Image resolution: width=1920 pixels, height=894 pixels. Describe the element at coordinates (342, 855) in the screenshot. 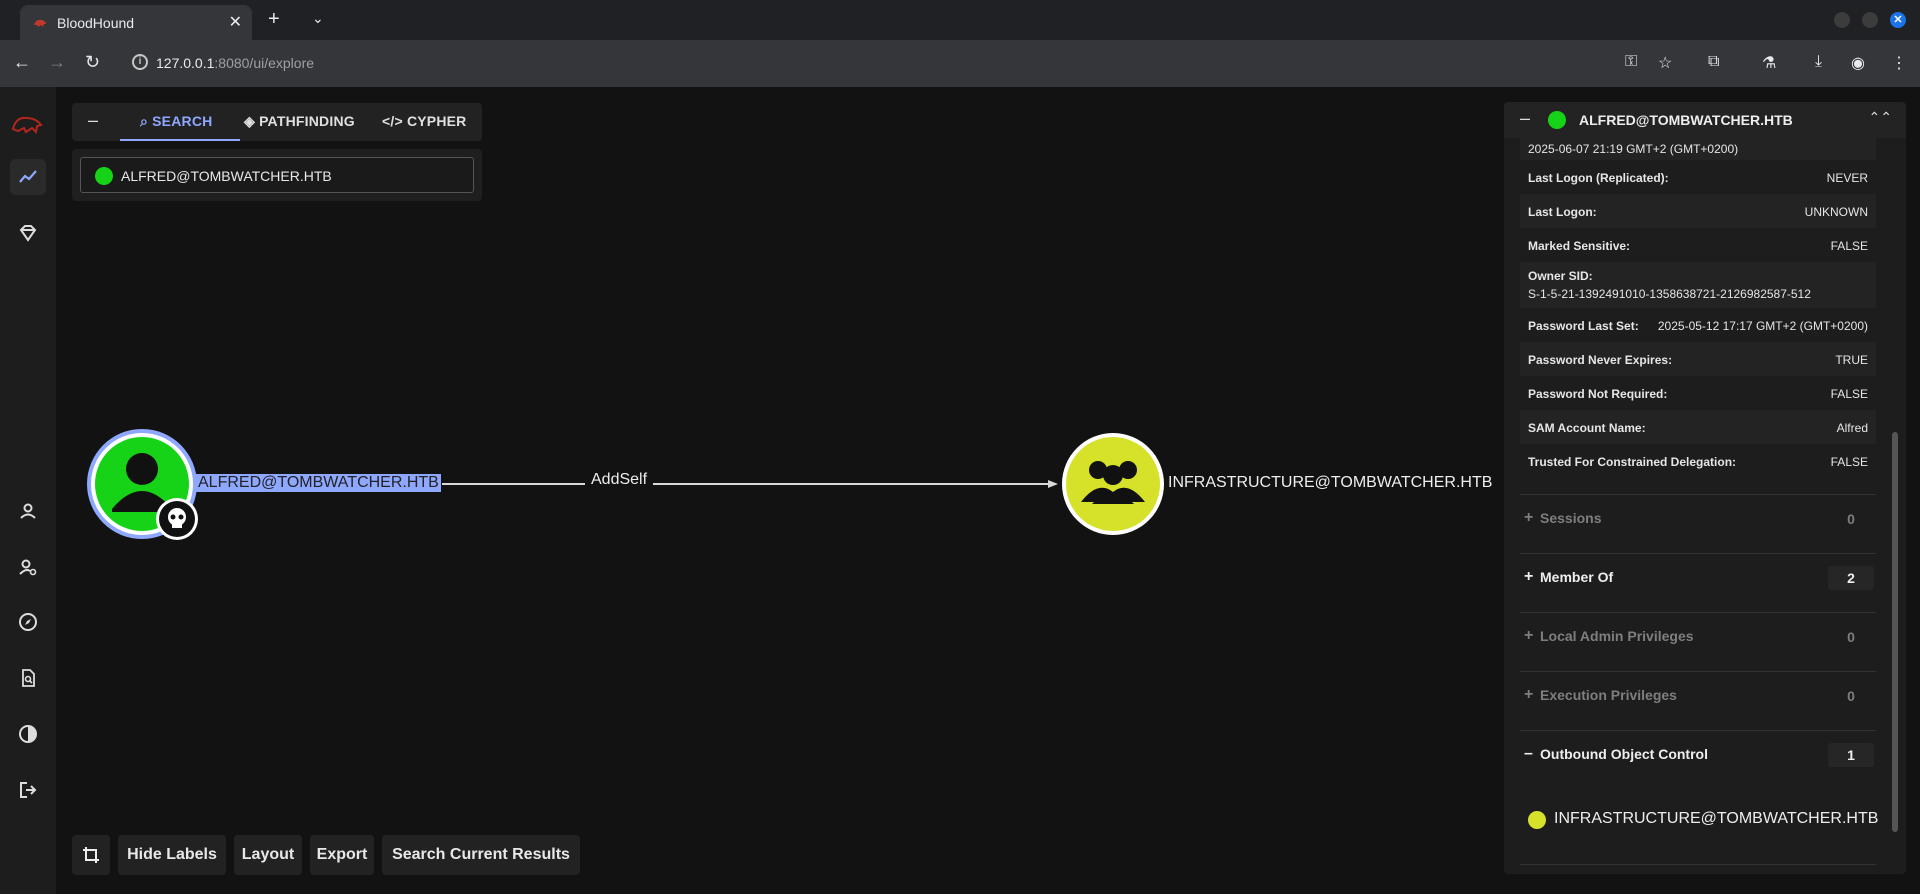

I see `export-button: Export` at that location.